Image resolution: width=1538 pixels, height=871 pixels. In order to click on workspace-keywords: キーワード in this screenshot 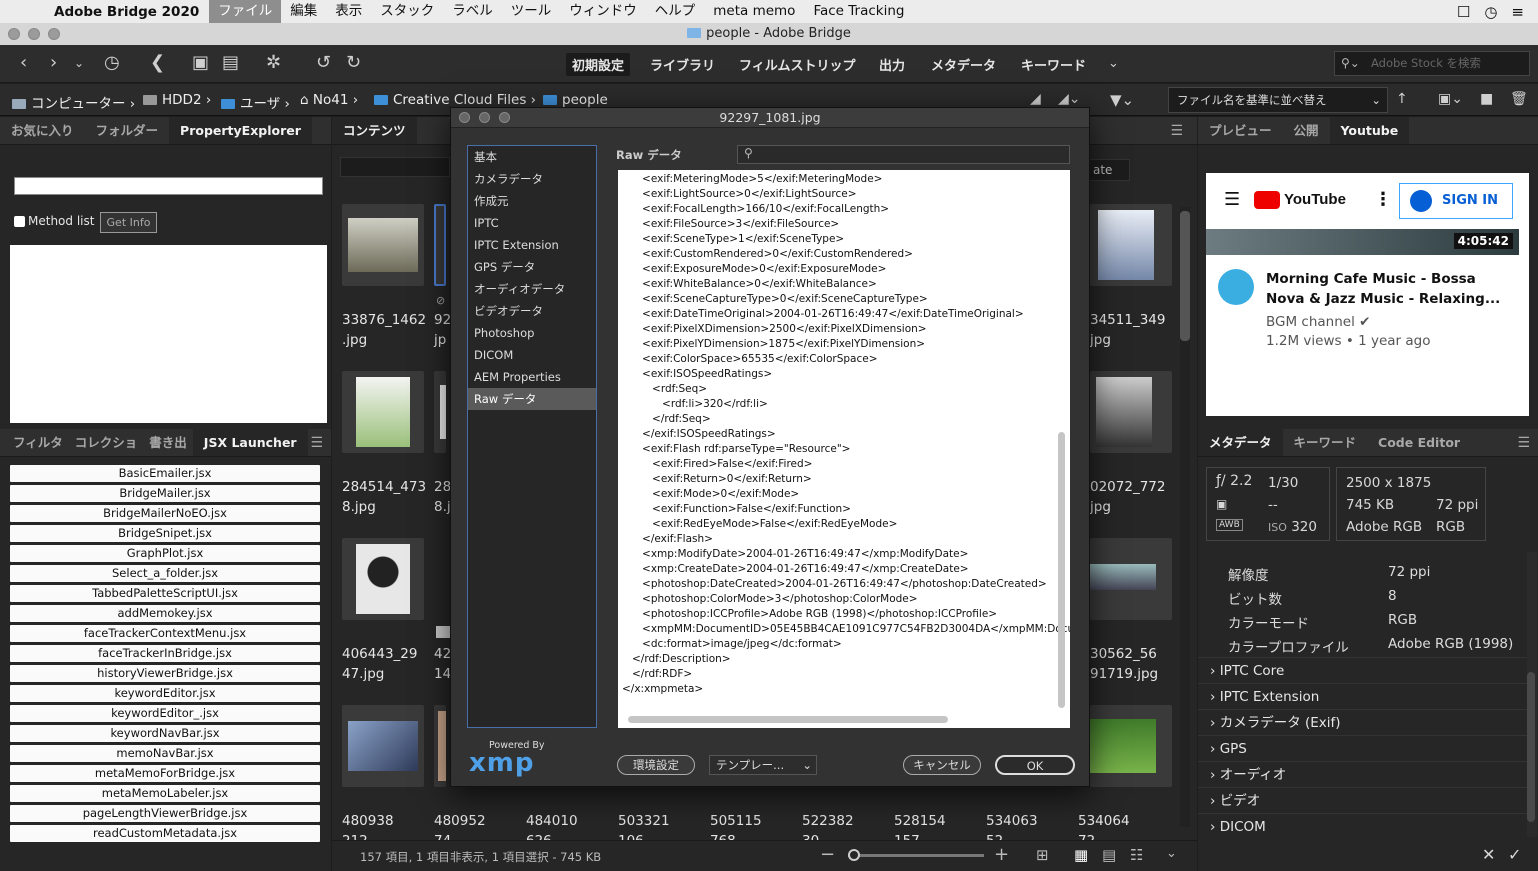, I will do `click(1053, 64)`.